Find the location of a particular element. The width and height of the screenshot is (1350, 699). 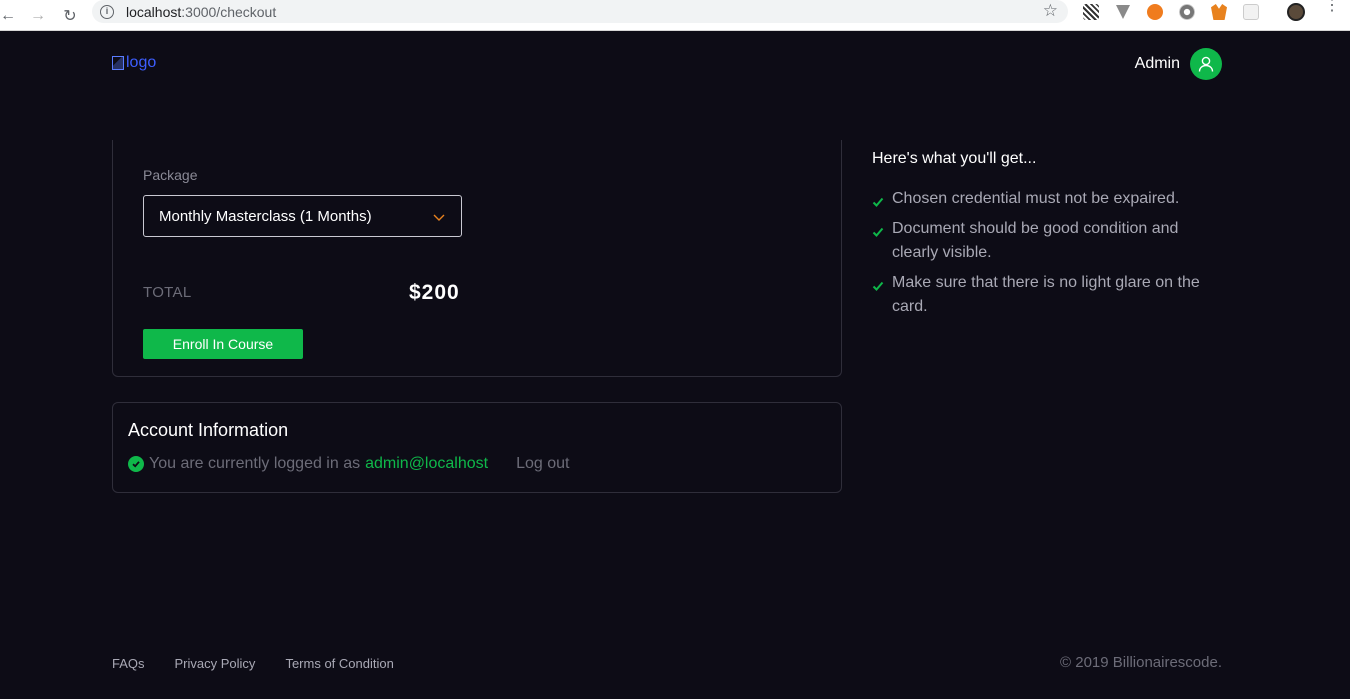

url-host: localhost is located at coordinates (154, 11).